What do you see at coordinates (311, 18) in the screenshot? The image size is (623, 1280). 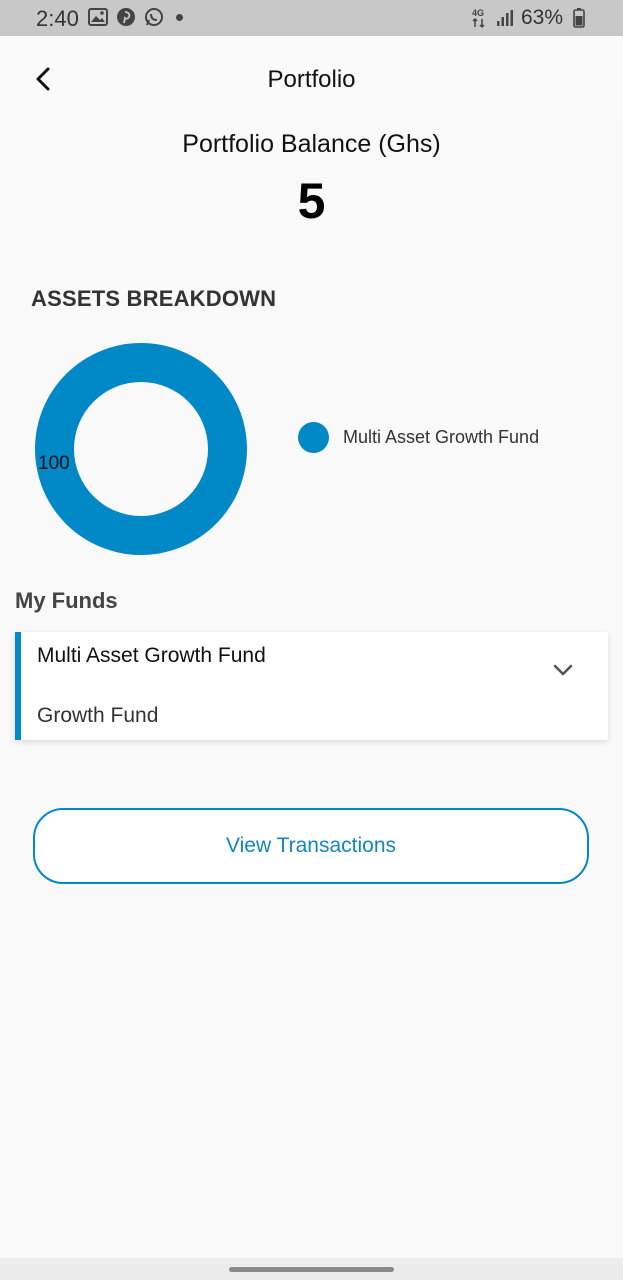 I see `status-bar: 2:40 4G 63%` at bounding box center [311, 18].